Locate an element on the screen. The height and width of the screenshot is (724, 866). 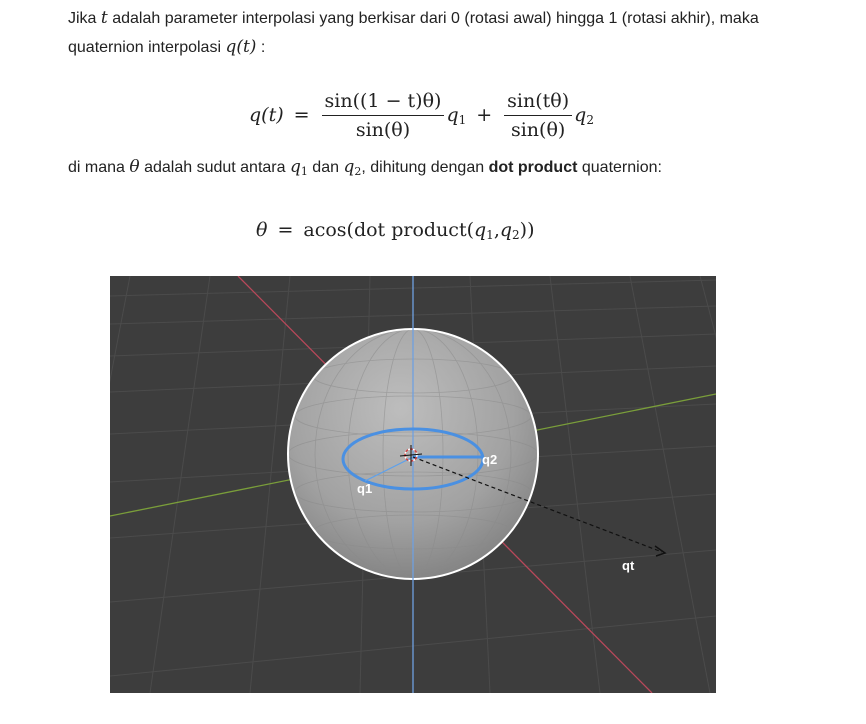
intro-text-1: Jika is located at coordinates (84, 18).